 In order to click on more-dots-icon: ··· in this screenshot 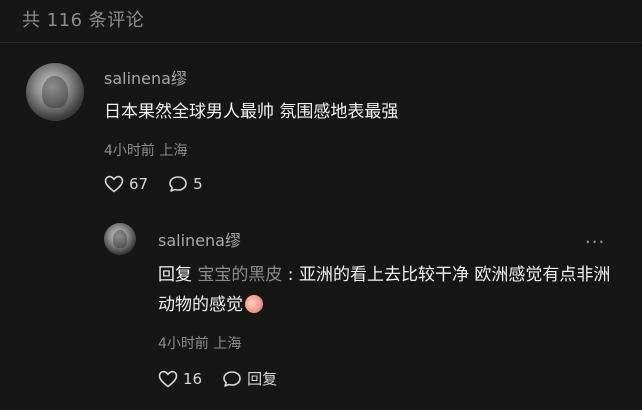, I will do `click(595, 242)`.